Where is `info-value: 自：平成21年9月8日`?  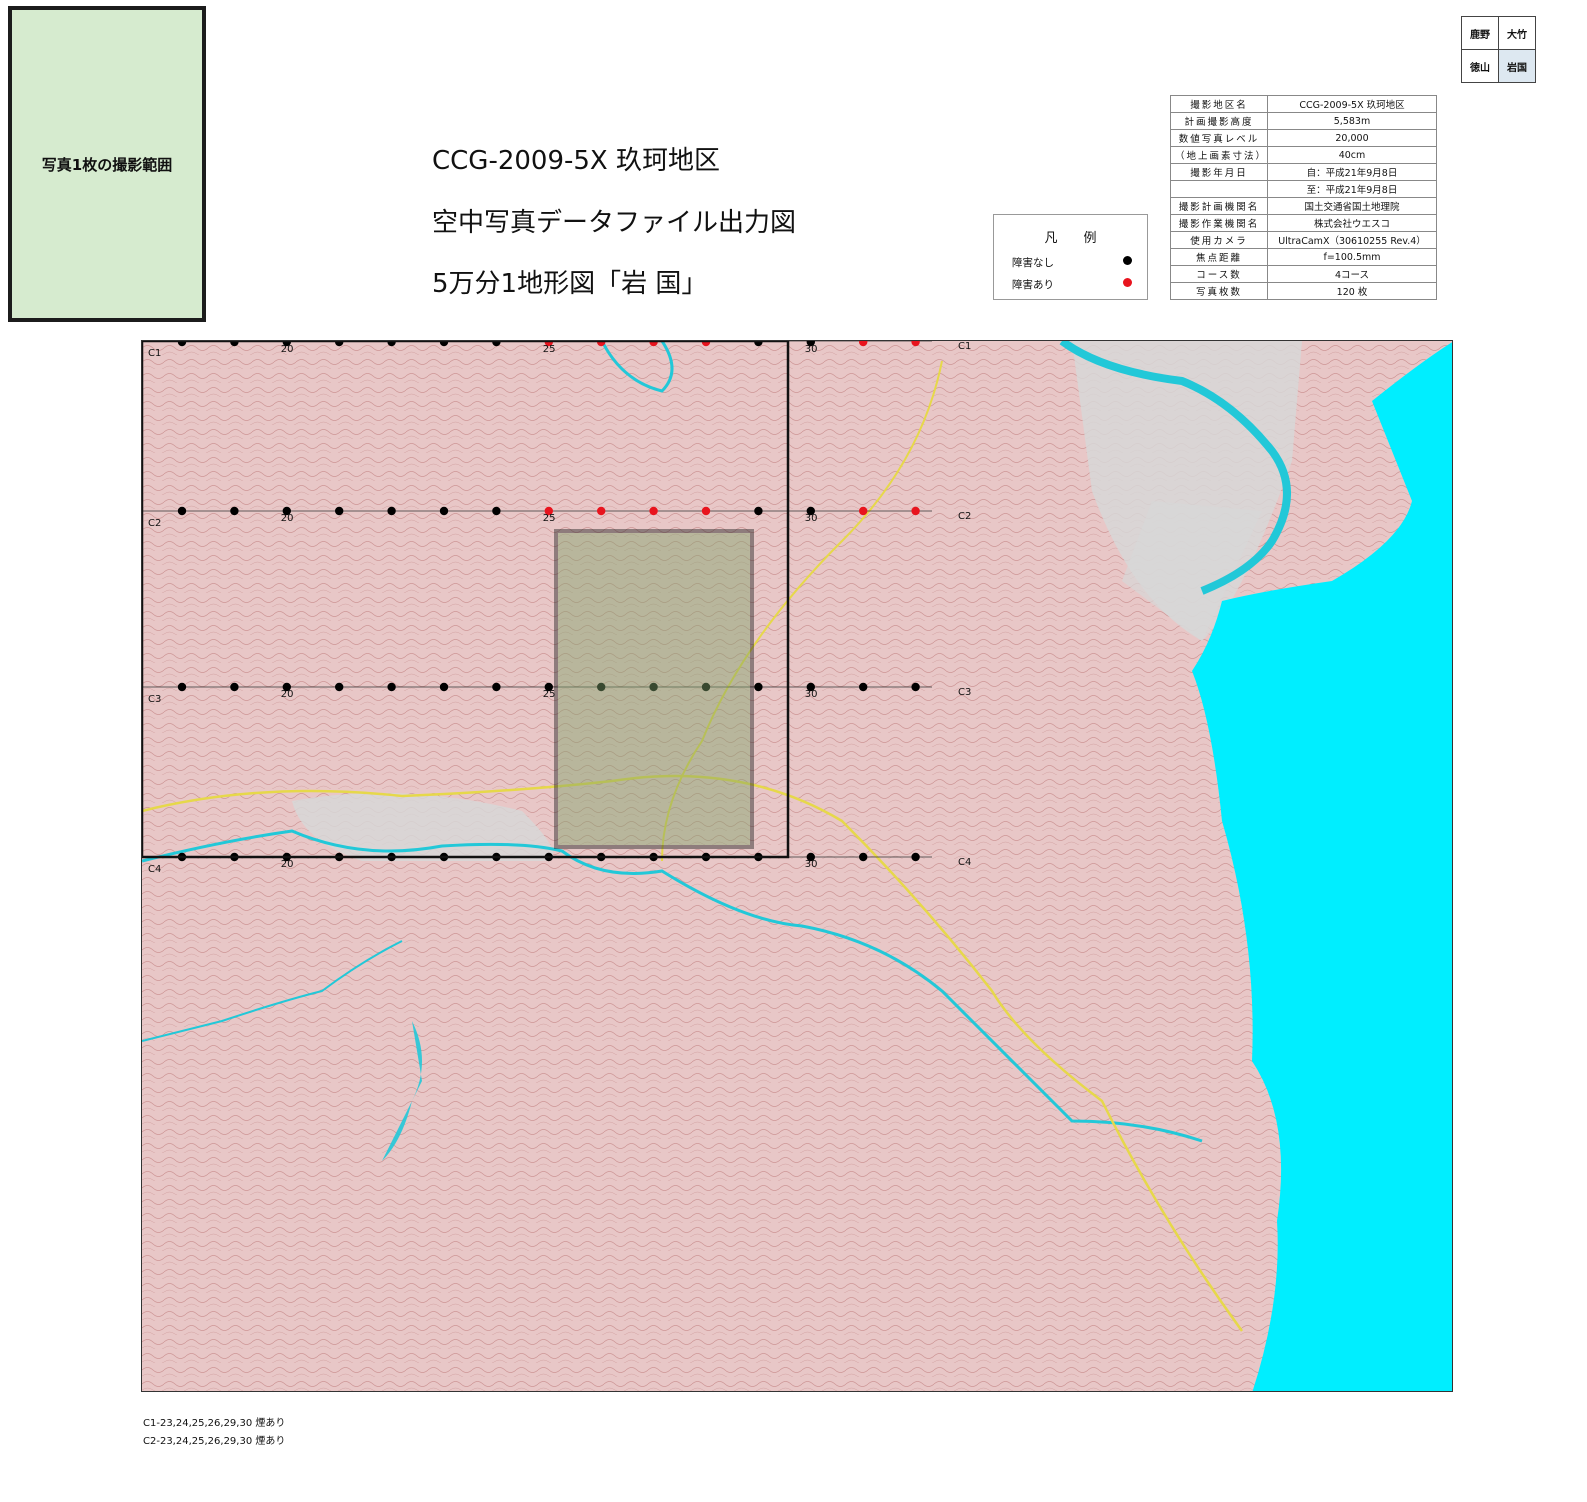 info-value: 自：平成21年9月8日 is located at coordinates (1352, 172).